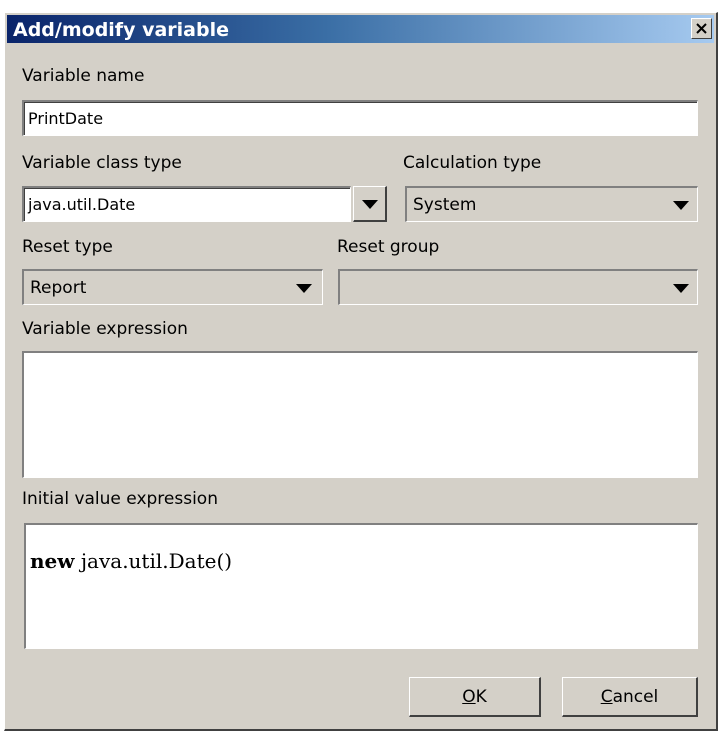 This screenshot has height=733, width=720. I want to click on initial-value-expression-code: new java.util.Date(), so click(131, 561).